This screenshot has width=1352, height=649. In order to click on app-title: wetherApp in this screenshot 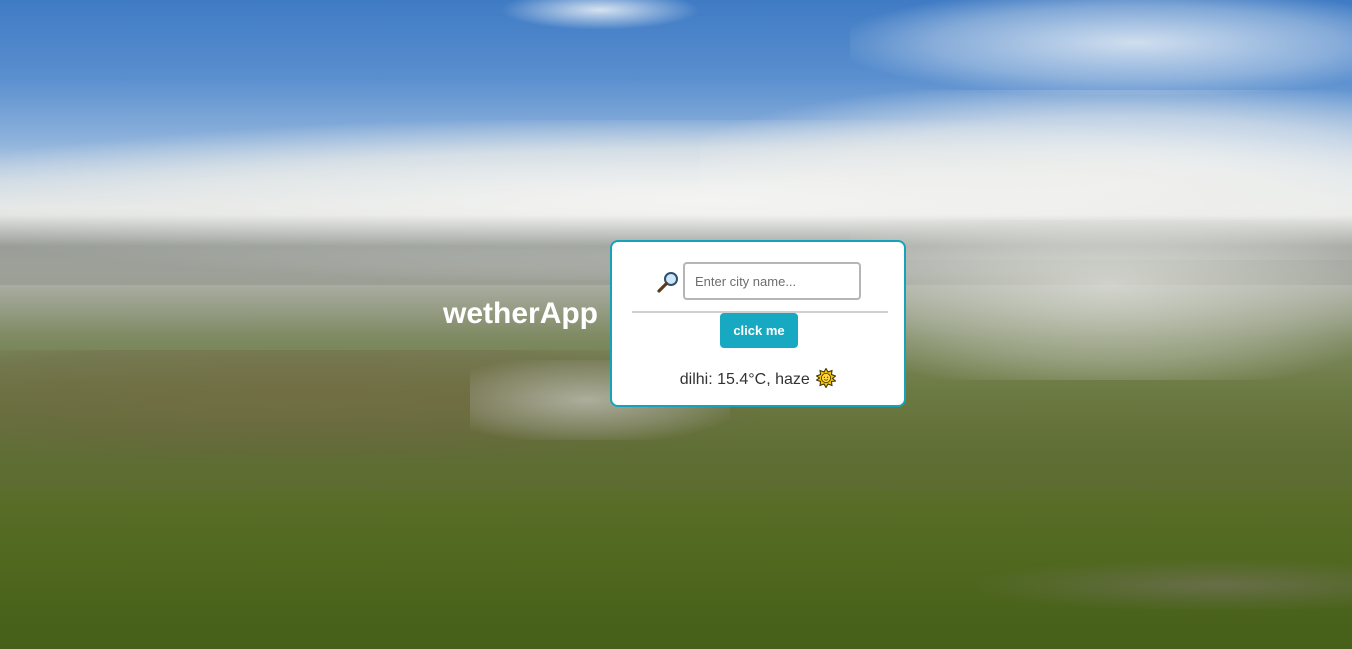, I will do `click(521, 313)`.